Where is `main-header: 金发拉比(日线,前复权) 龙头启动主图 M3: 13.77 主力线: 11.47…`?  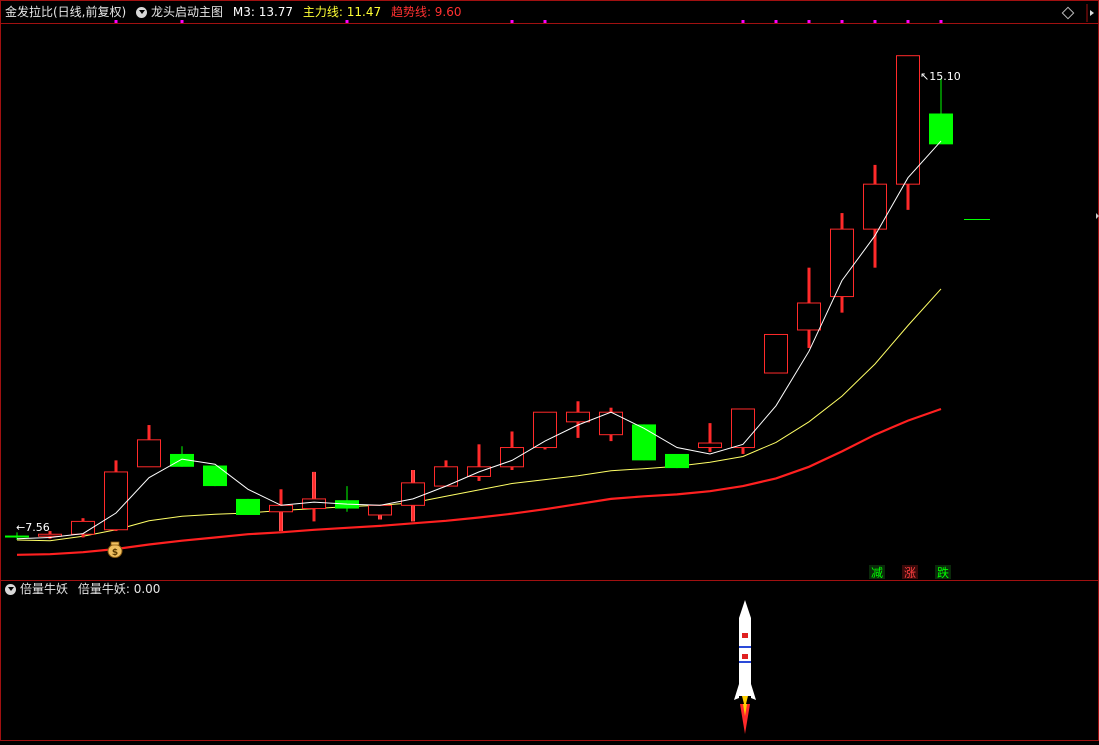 main-header: 金发拉比(日线,前复权) 龙头启动主图 M3: 13.77 主力线: 11.47… is located at coordinates (233, 12).